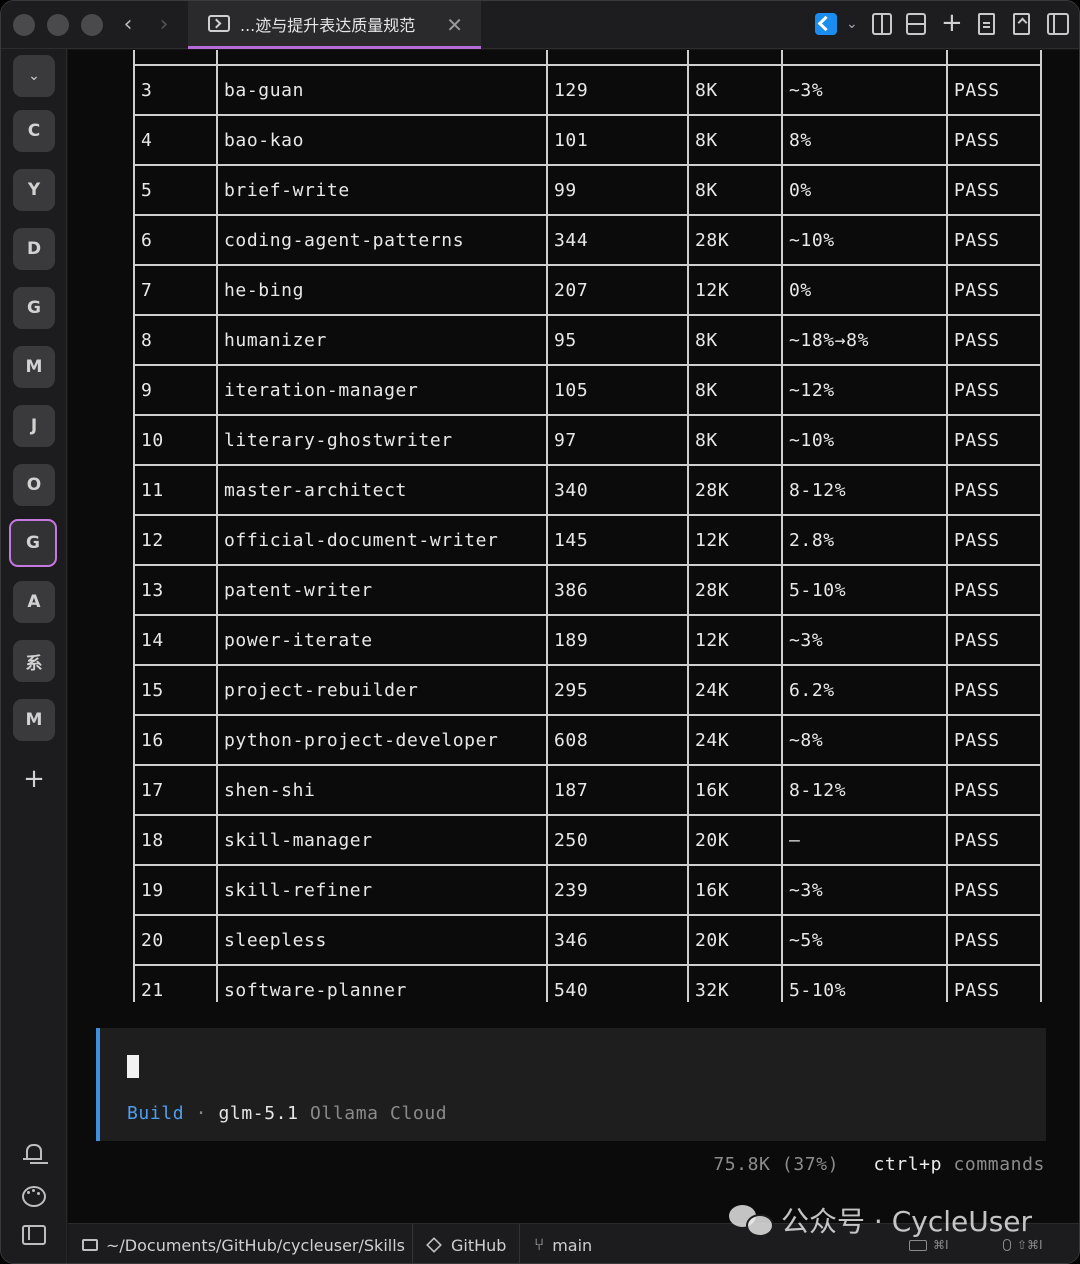 This screenshot has width=1080, height=1264. What do you see at coordinates (34, 76) in the screenshot?
I see `collapse-workspaces-button: ⌄` at bounding box center [34, 76].